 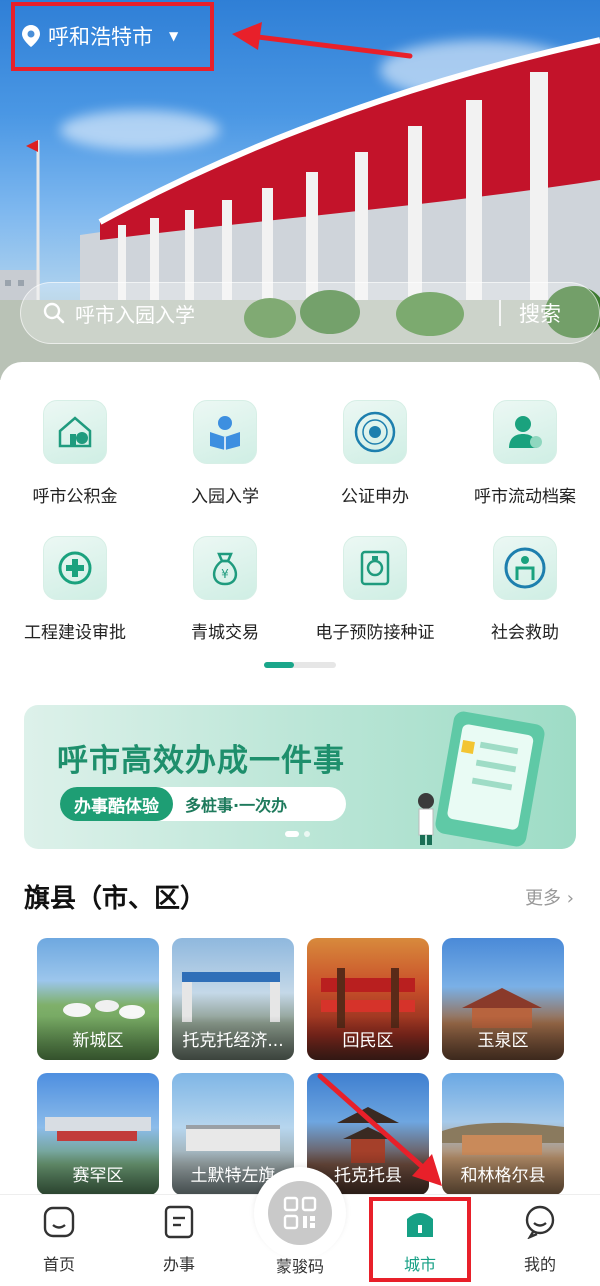 I want to click on district-card: 回民区, so click(x=368, y=999).